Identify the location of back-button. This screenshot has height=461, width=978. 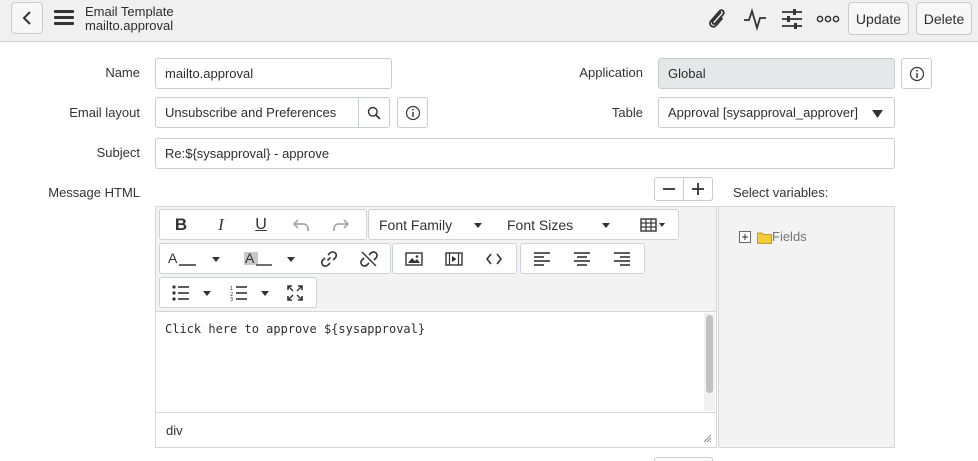
(27, 18).